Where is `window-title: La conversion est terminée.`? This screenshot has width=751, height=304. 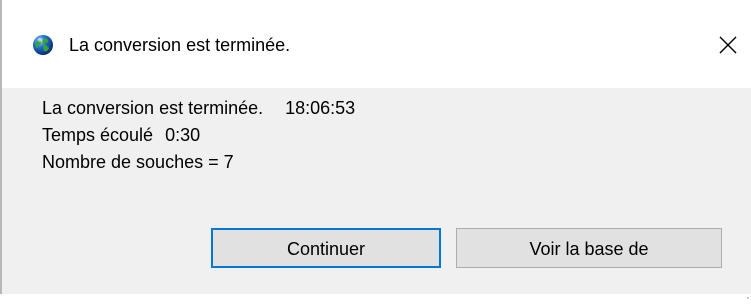
window-title: La conversion est terminée. is located at coordinates (180, 45).